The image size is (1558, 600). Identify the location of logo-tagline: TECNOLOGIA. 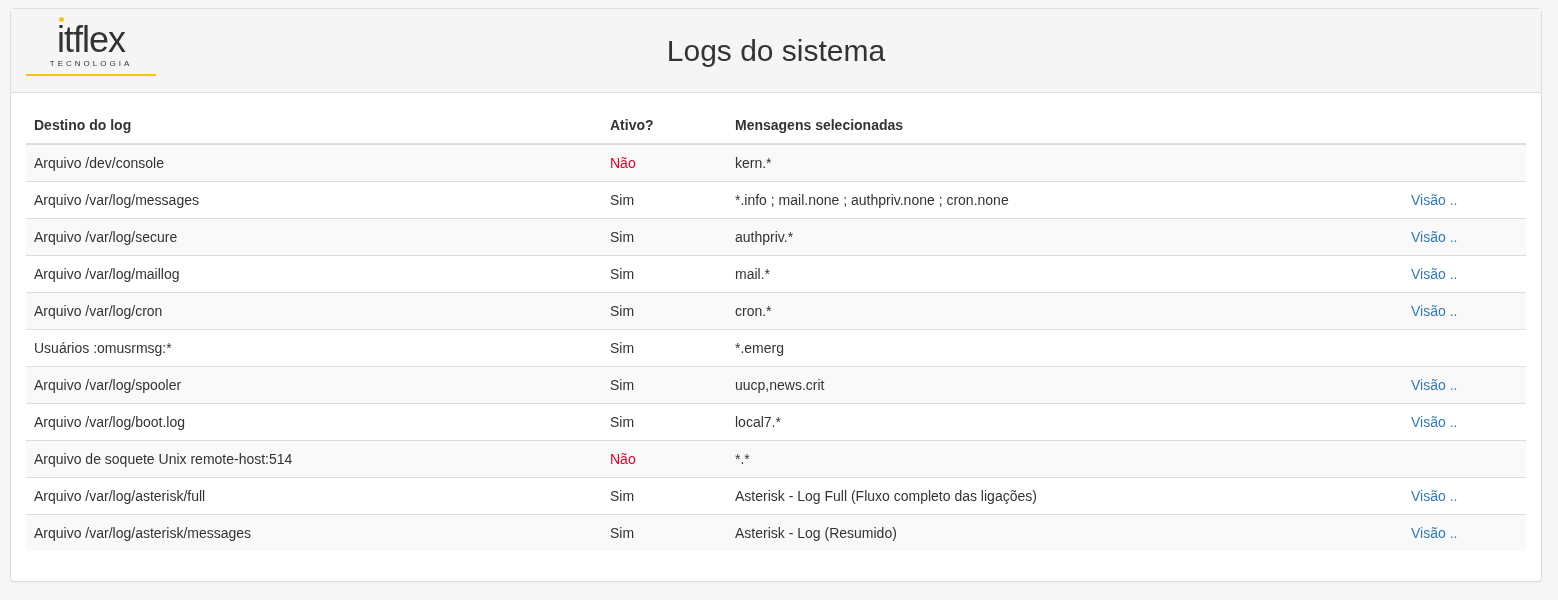
(91, 63).